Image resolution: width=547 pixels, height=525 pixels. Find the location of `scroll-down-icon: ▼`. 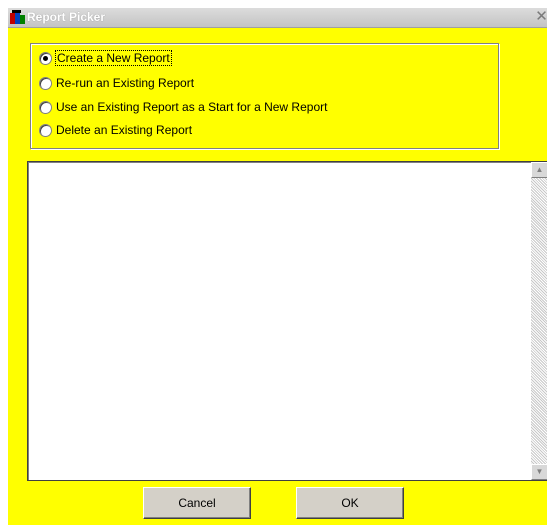

scroll-down-icon: ▼ is located at coordinates (539, 472).